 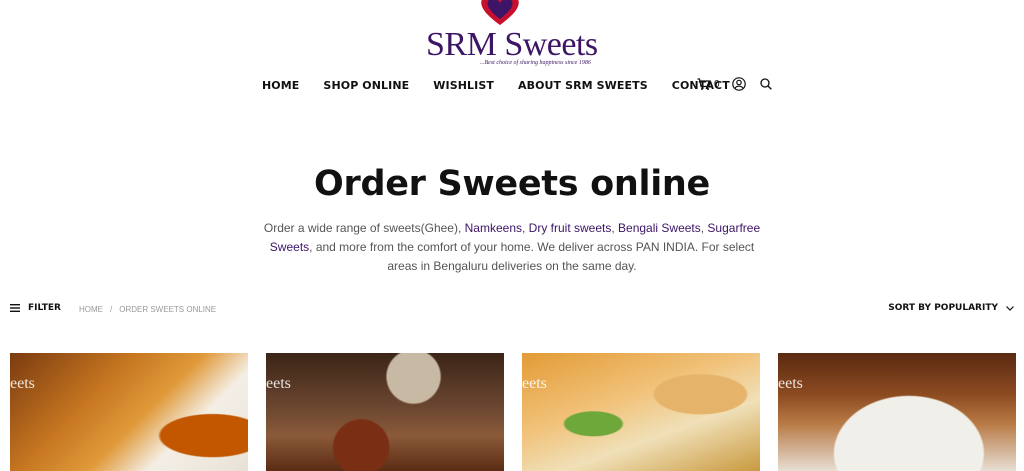 What do you see at coordinates (704, 83) in the screenshot?
I see `cart-icon` at bounding box center [704, 83].